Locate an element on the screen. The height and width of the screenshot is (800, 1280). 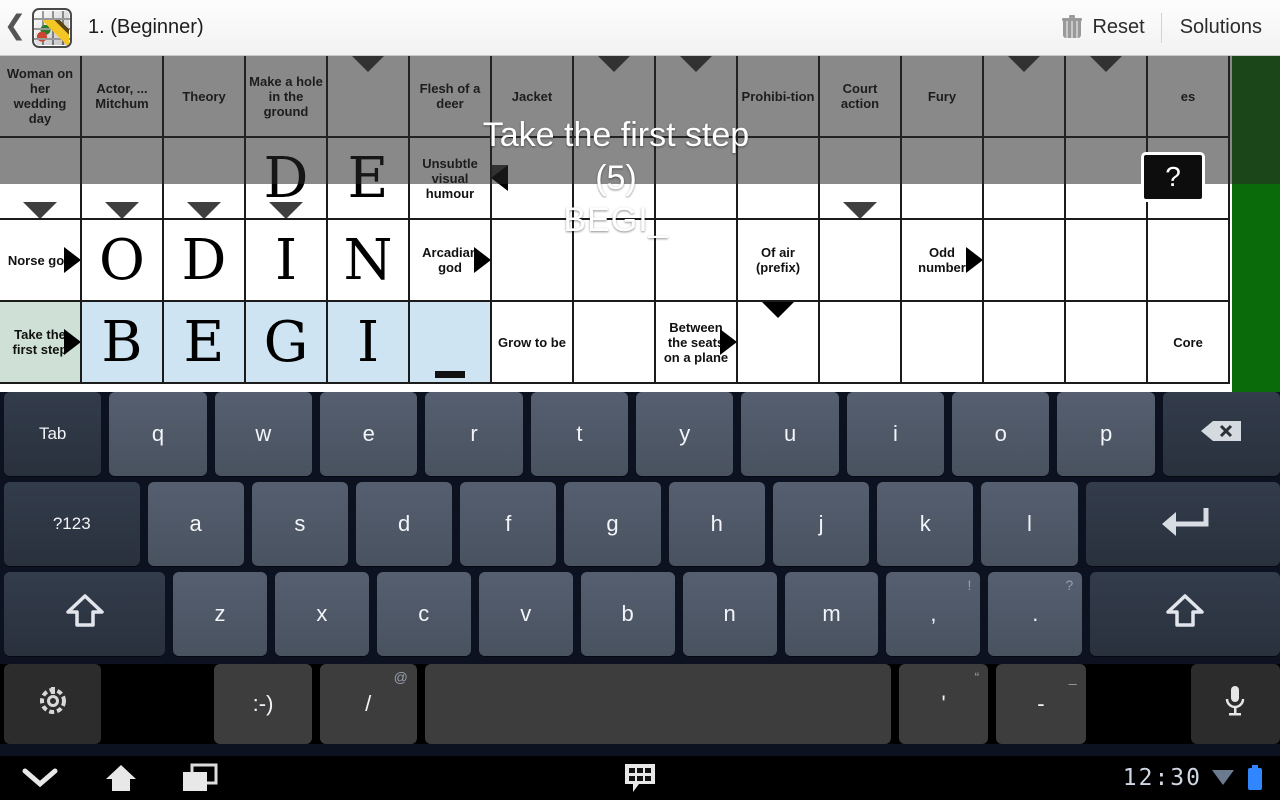
key-r: r is located at coordinates (474, 434).